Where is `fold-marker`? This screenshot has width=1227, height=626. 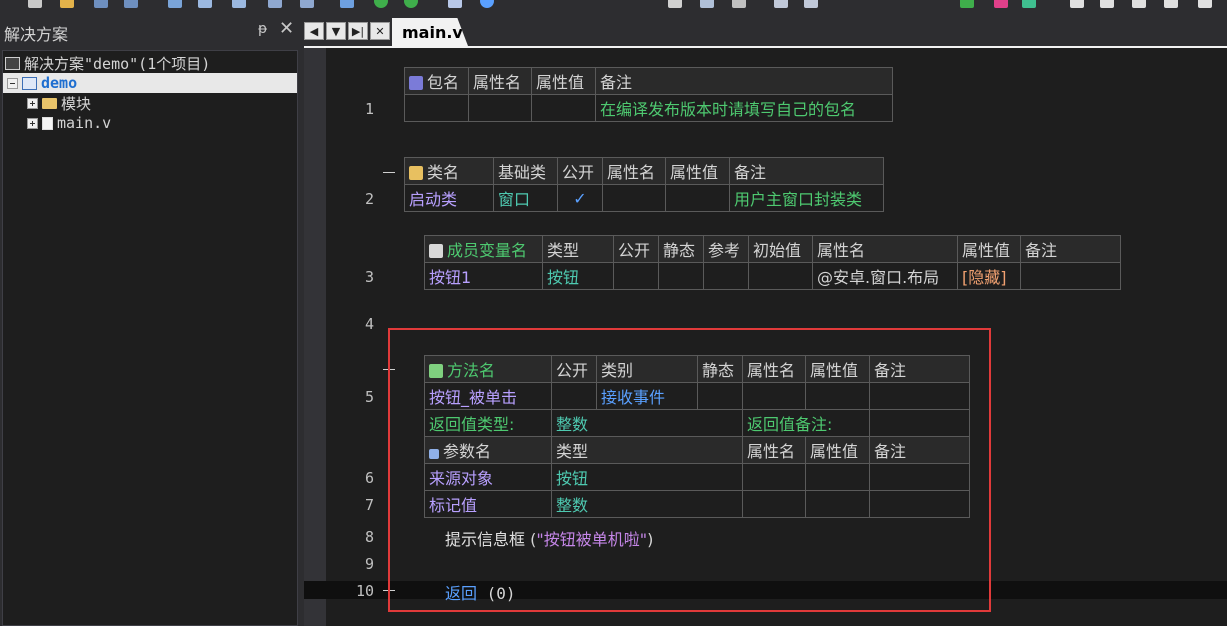
fold-marker is located at coordinates (389, 172).